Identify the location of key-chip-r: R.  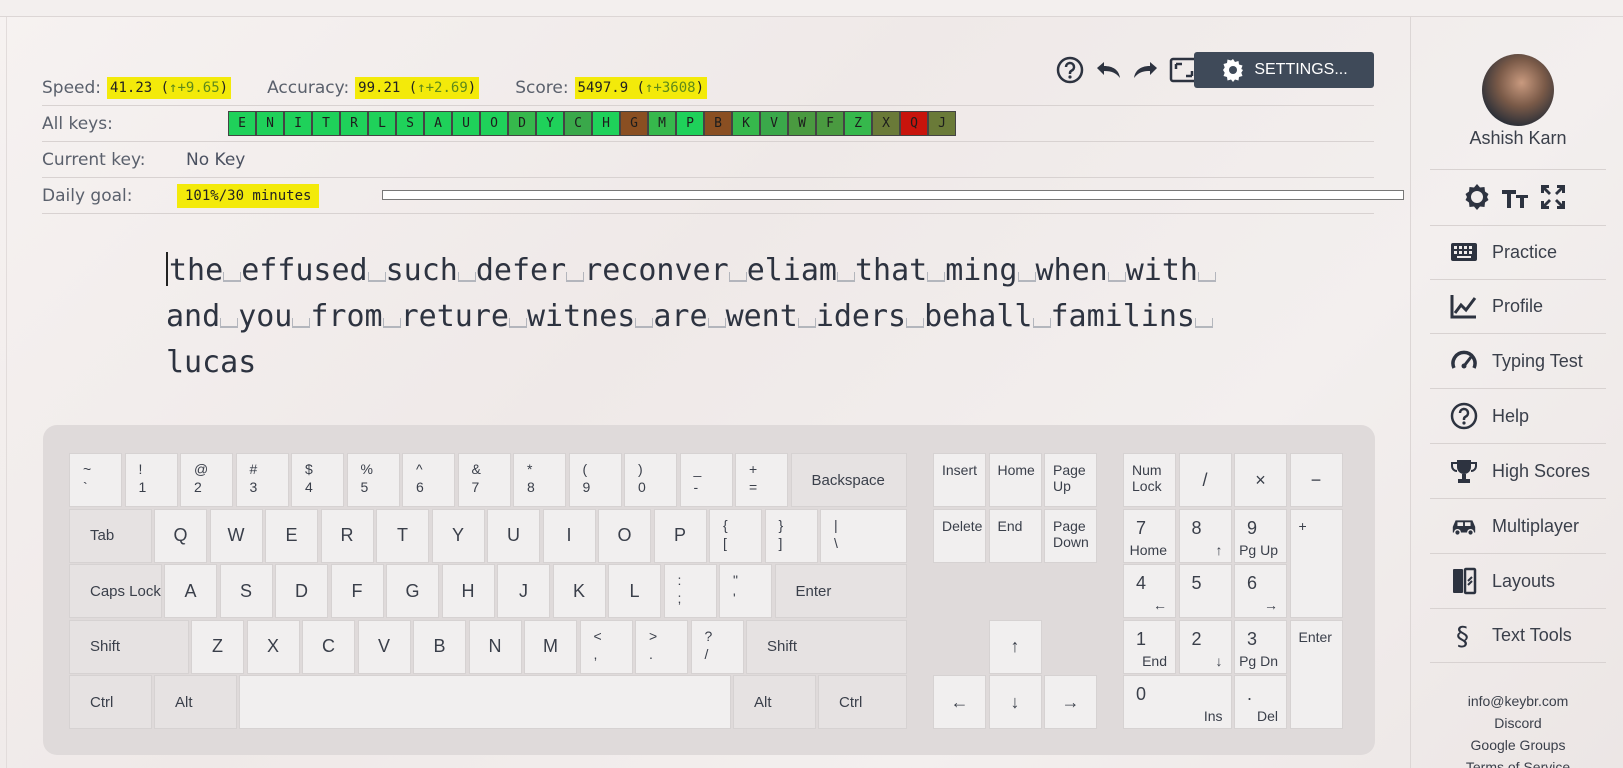
(354, 123).